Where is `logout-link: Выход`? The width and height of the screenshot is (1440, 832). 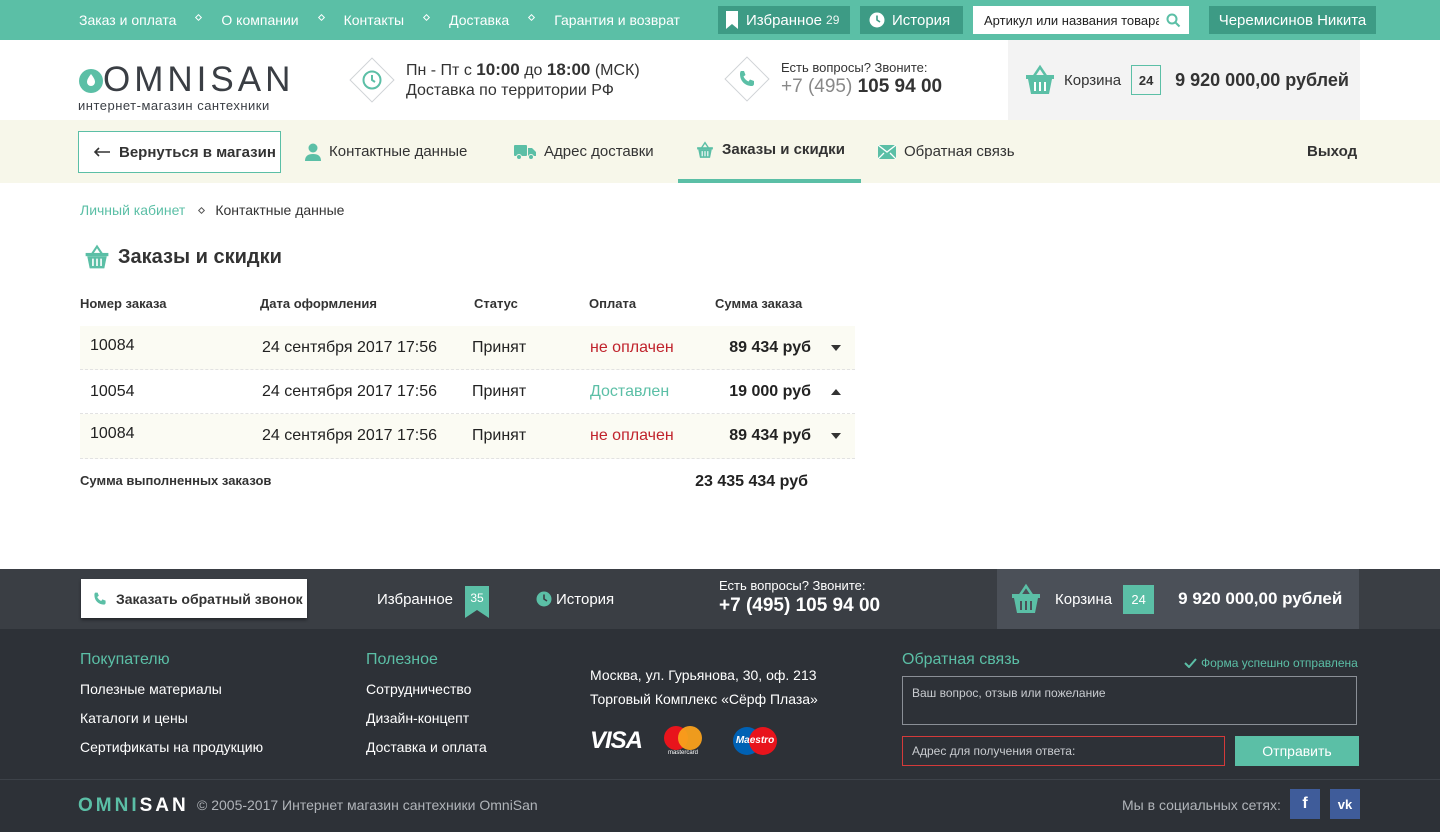
logout-link: Выход is located at coordinates (1332, 151).